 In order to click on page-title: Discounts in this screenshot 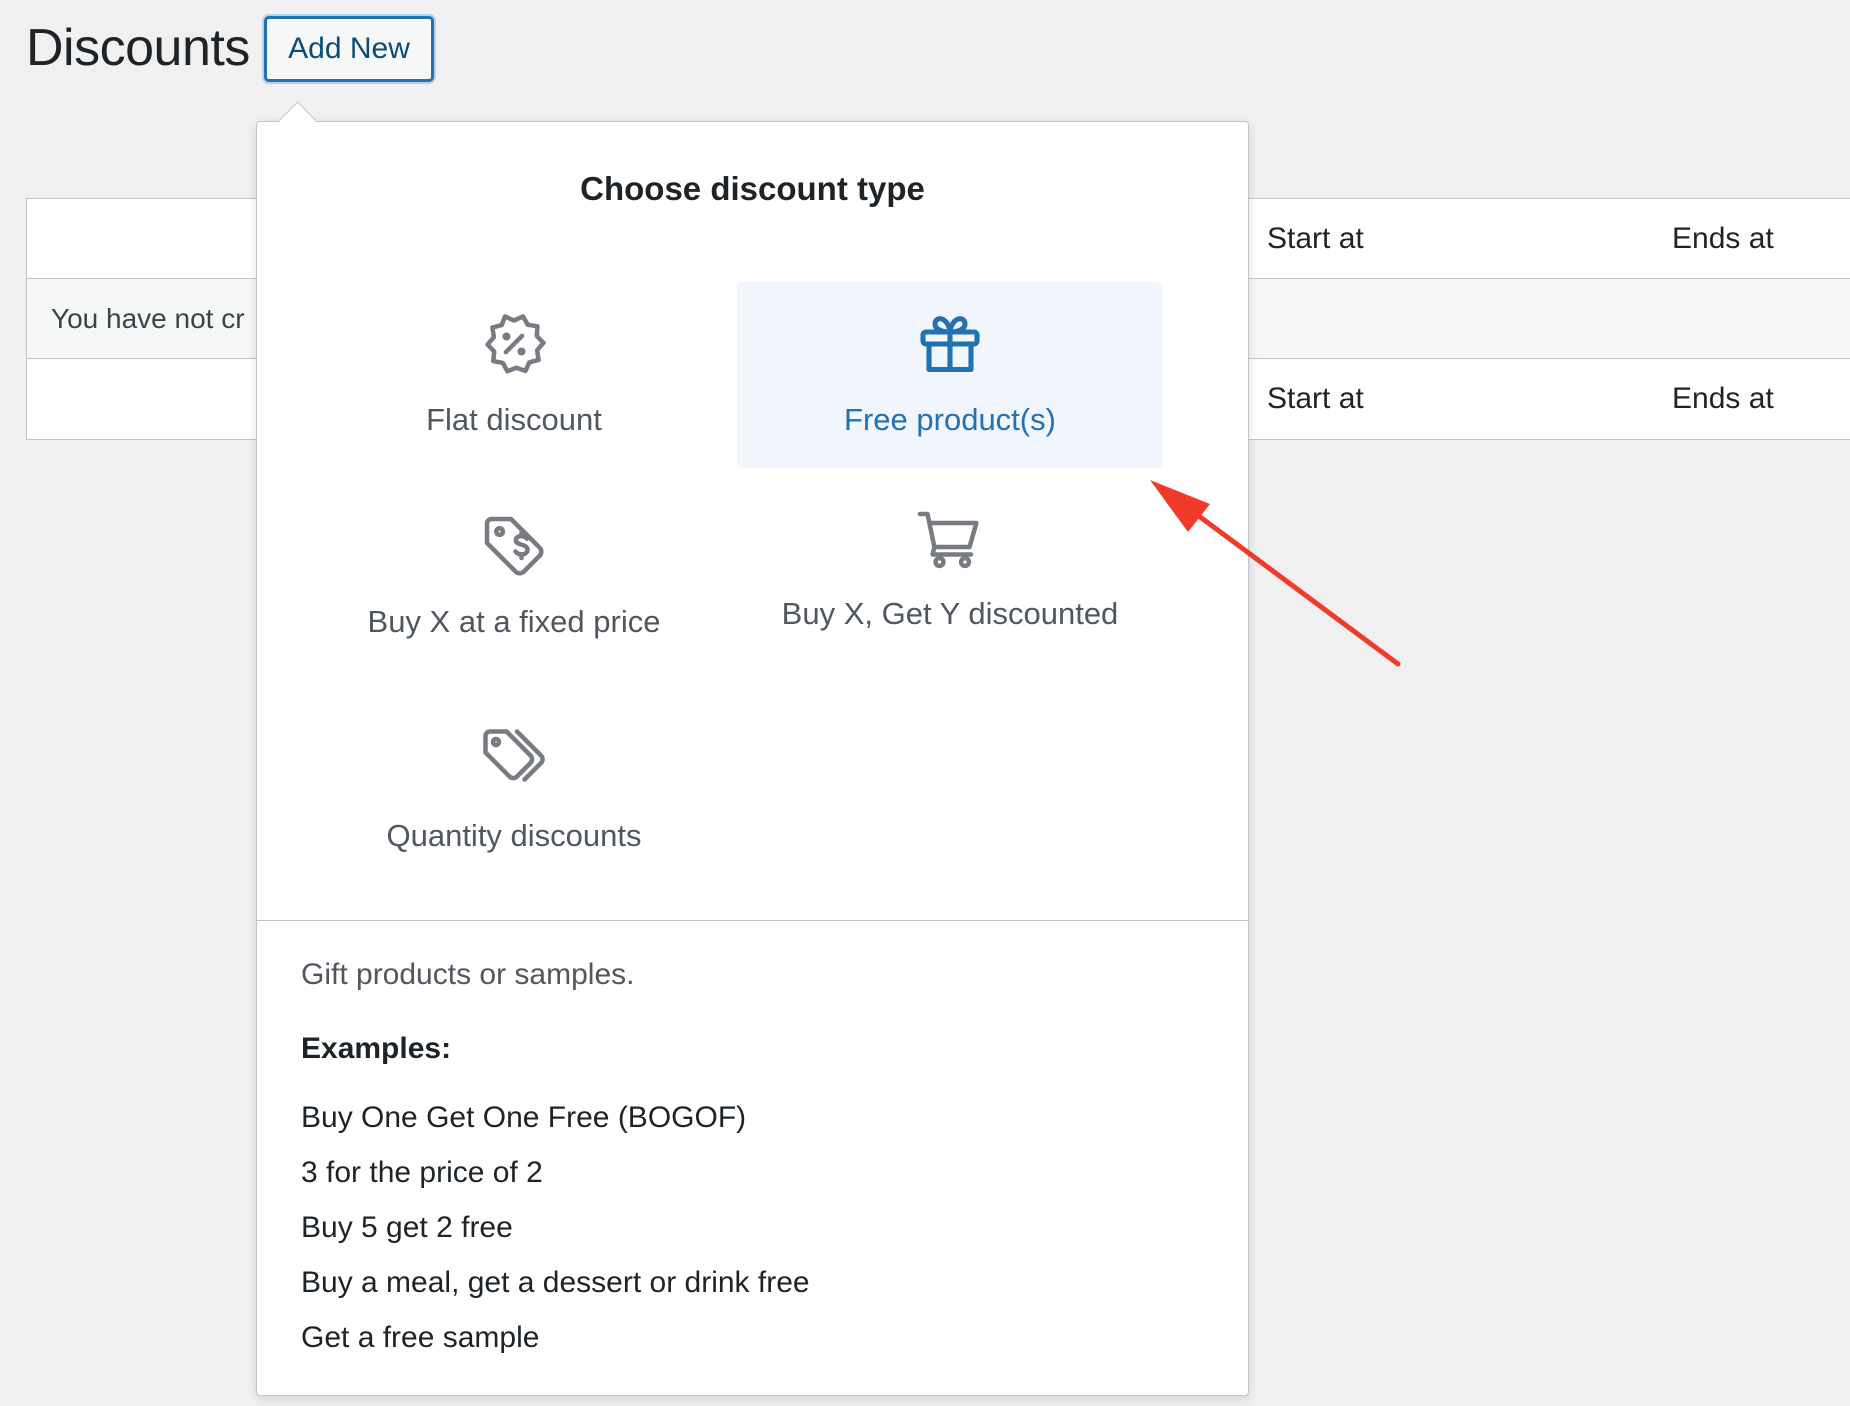, I will do `click(138, 48)`.